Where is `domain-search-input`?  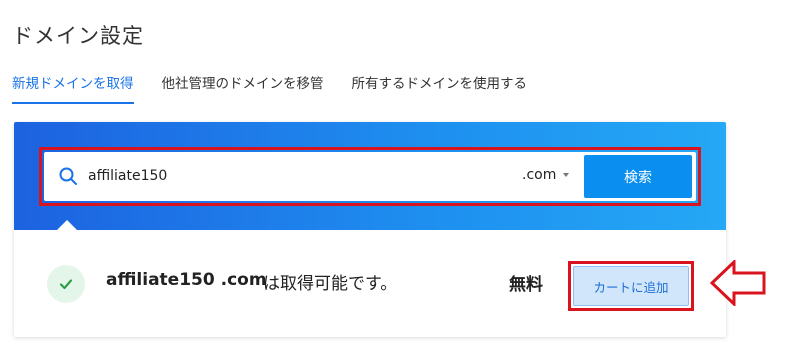
domain-search-input is located at coordinates (278, 176).